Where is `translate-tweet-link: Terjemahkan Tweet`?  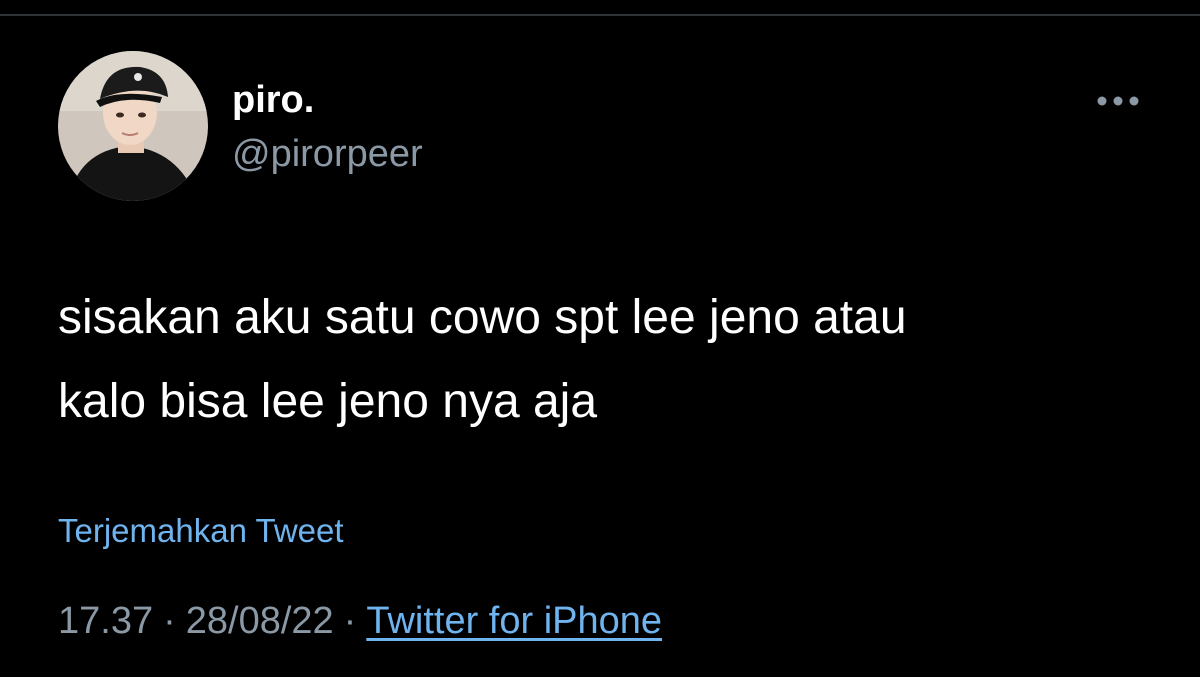
translate-tweet-link: Terjemahkan Tweet is located at coordinates (201, 531).